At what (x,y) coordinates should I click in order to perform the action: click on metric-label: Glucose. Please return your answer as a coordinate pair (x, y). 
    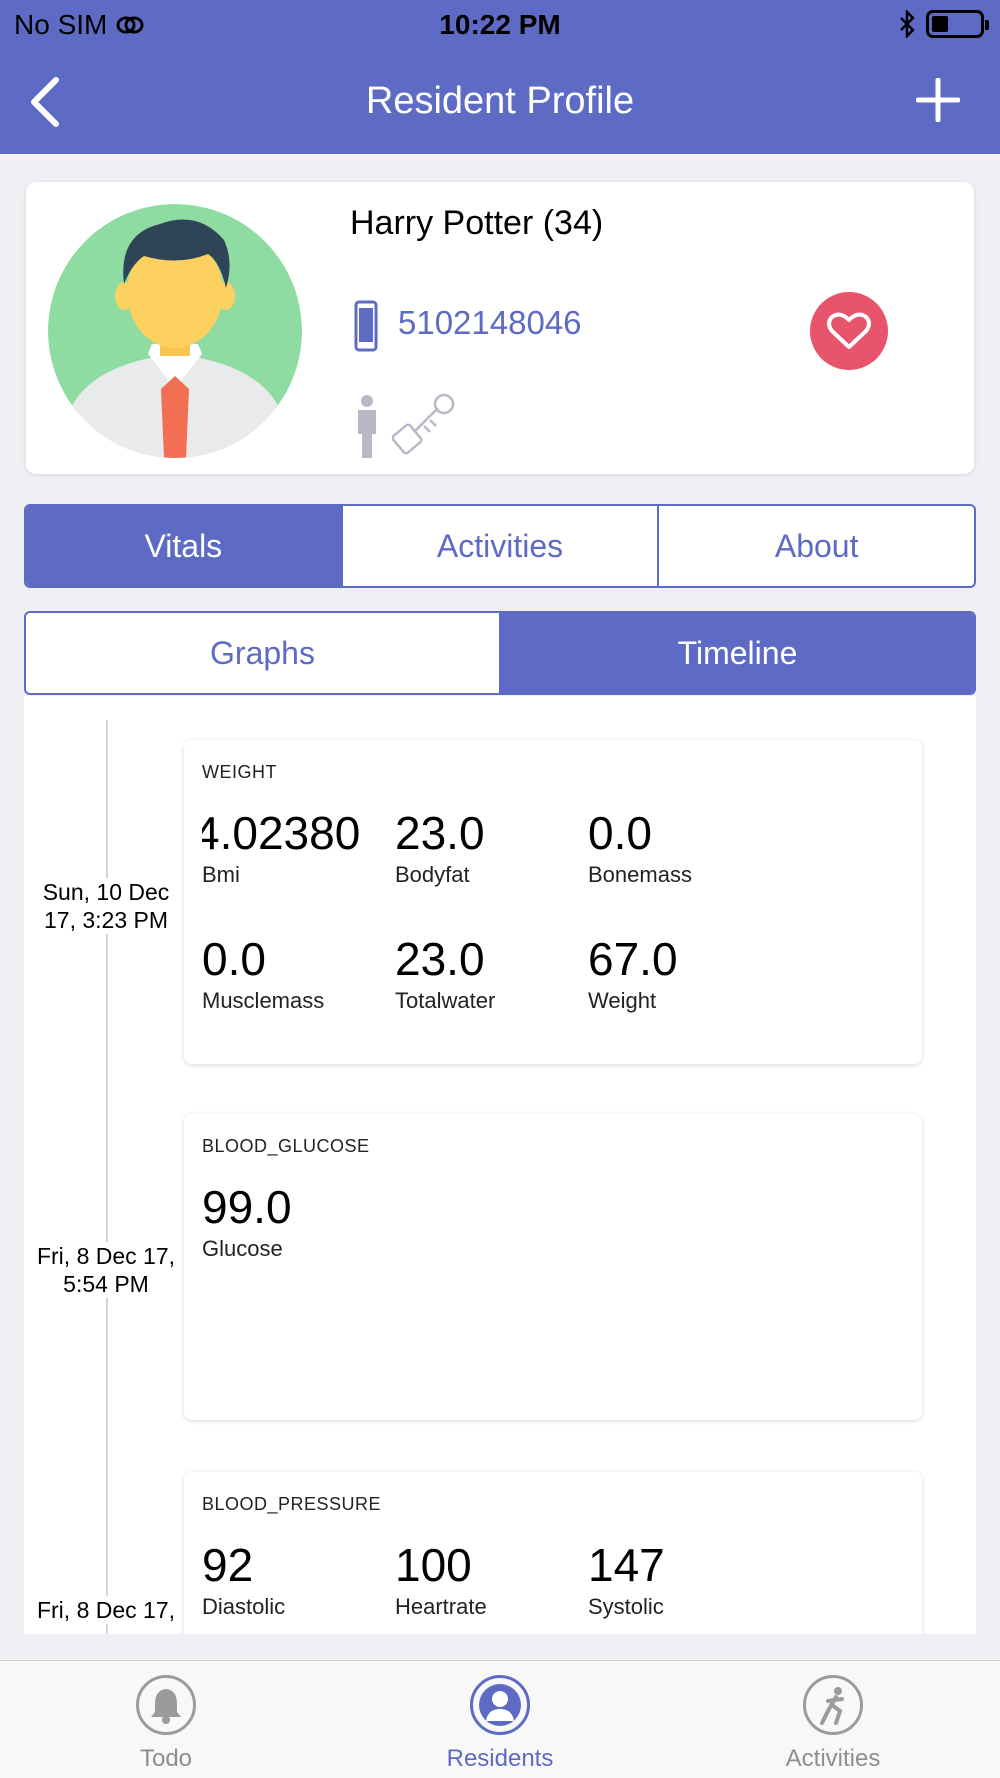
    Looking at the image, I should click on (242, 1248).